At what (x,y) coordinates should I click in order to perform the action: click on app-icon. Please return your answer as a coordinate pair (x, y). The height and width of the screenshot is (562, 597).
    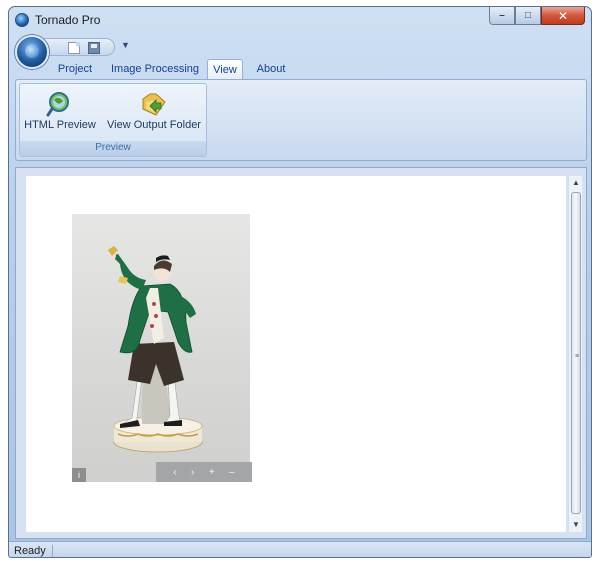
    Looking at the image, I should click on (22, 20).